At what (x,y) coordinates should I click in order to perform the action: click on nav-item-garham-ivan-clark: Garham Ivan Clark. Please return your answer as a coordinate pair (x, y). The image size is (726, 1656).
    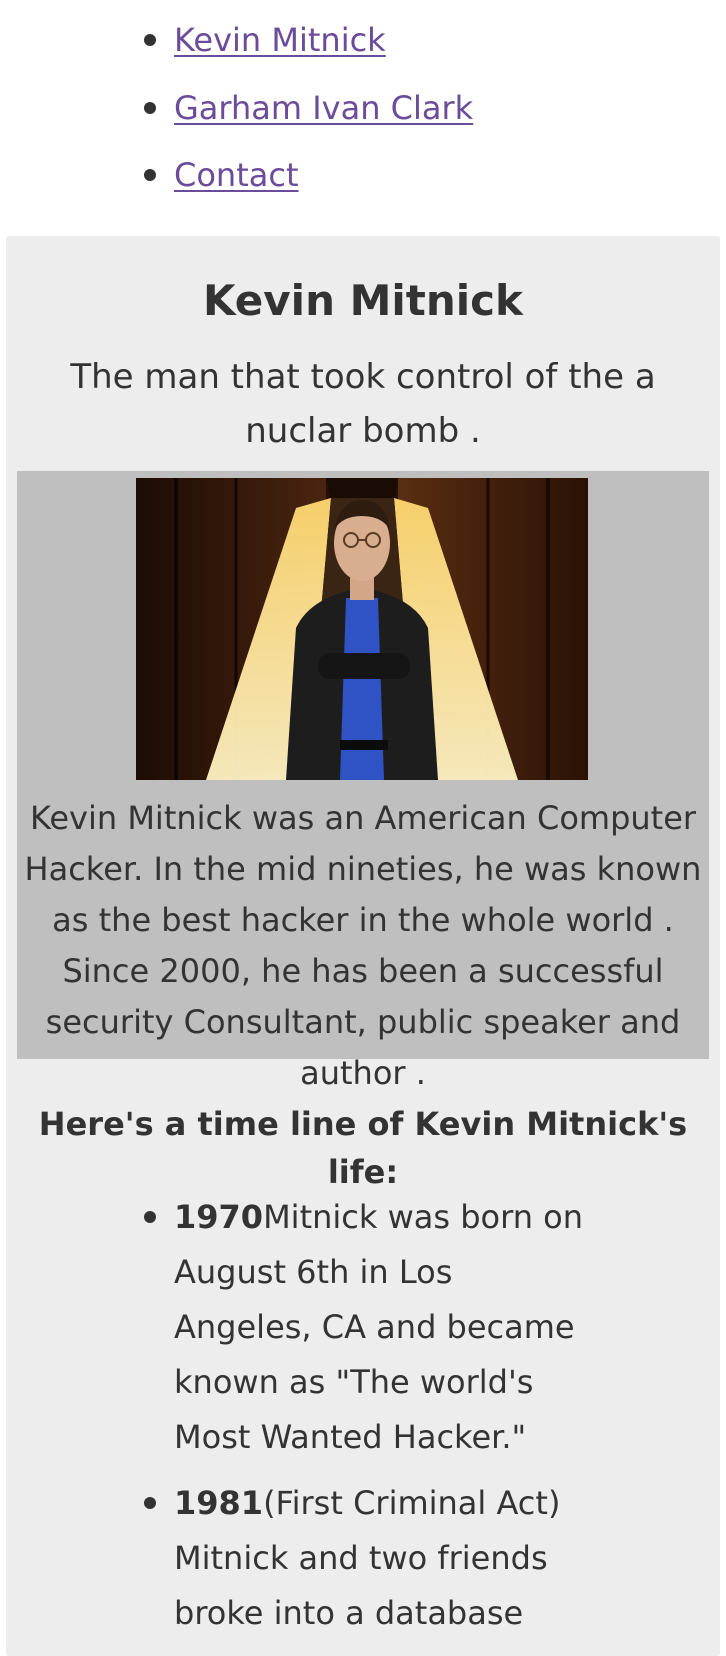
    Looking at the image, I should click on (308, 108).